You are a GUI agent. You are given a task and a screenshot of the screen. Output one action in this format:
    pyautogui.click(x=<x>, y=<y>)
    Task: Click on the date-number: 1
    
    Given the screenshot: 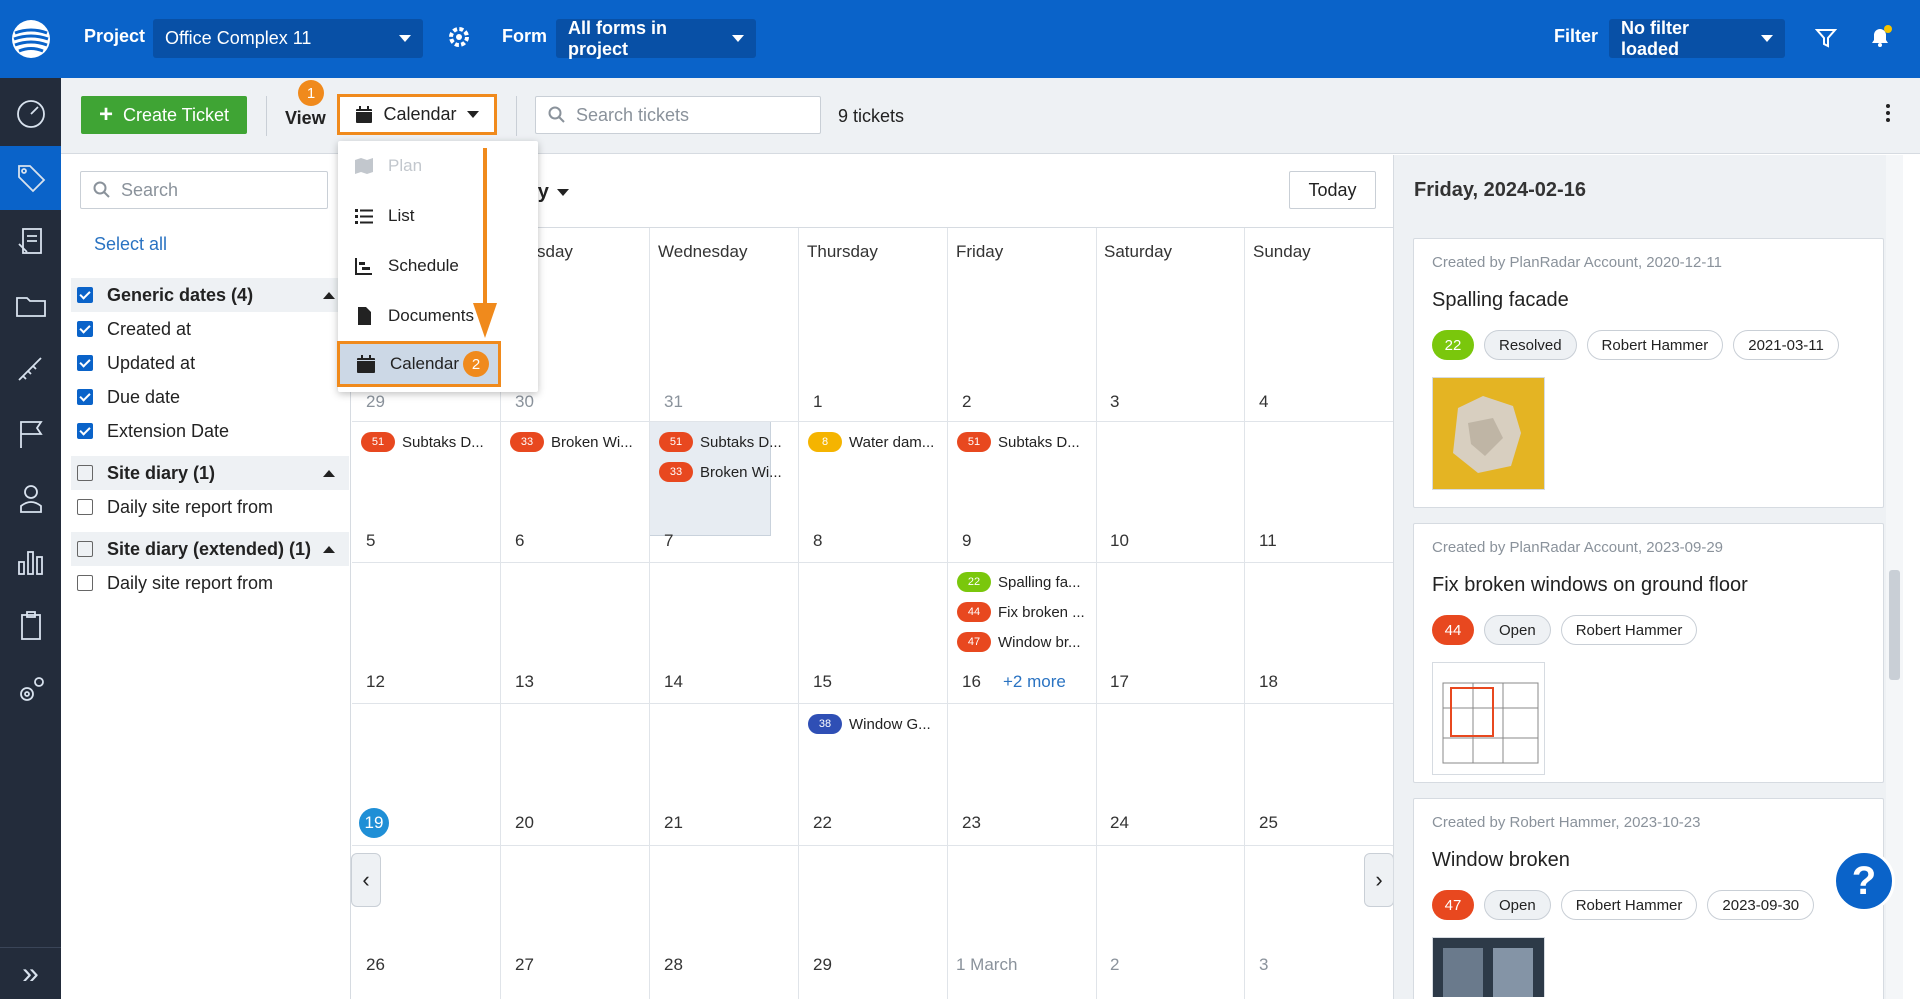 What is the action you would take?
    pyautogui.click(x=817, y=402)
    